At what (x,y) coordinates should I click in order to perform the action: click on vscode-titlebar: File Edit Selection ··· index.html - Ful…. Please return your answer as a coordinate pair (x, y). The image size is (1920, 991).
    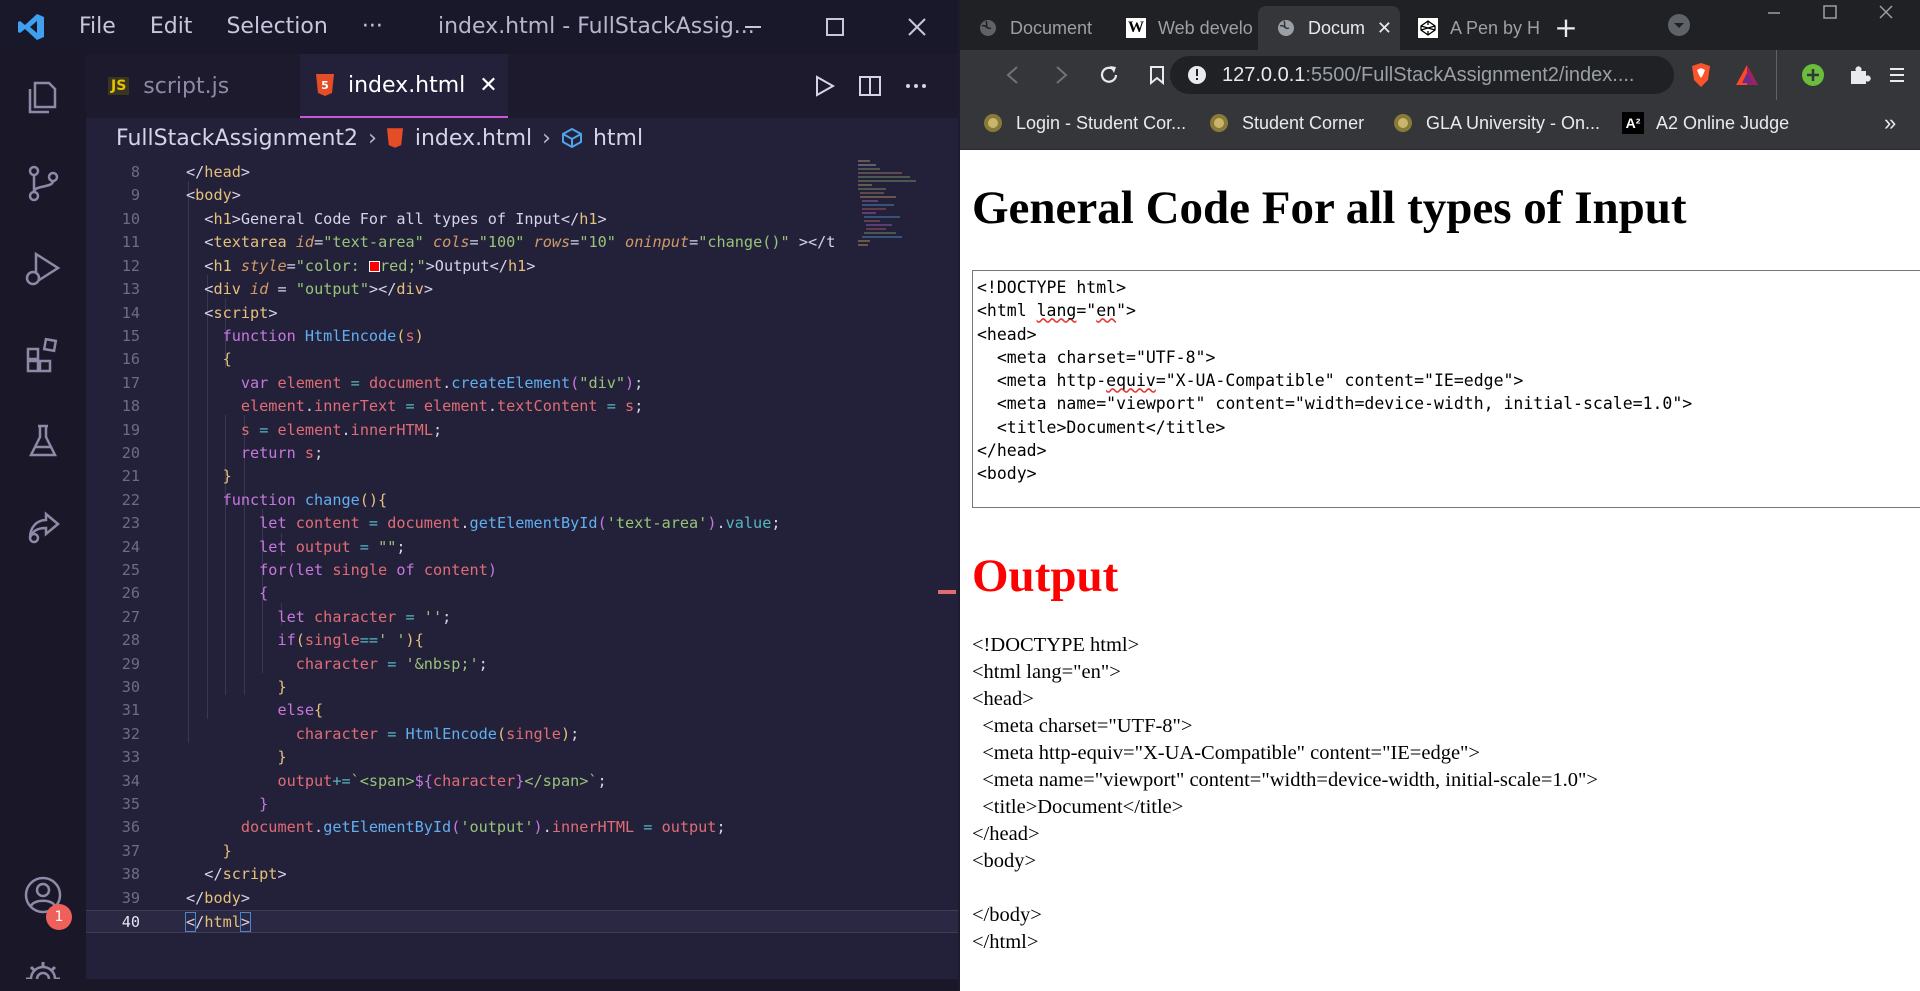
    Looking at the image, I should click on (479, 27).